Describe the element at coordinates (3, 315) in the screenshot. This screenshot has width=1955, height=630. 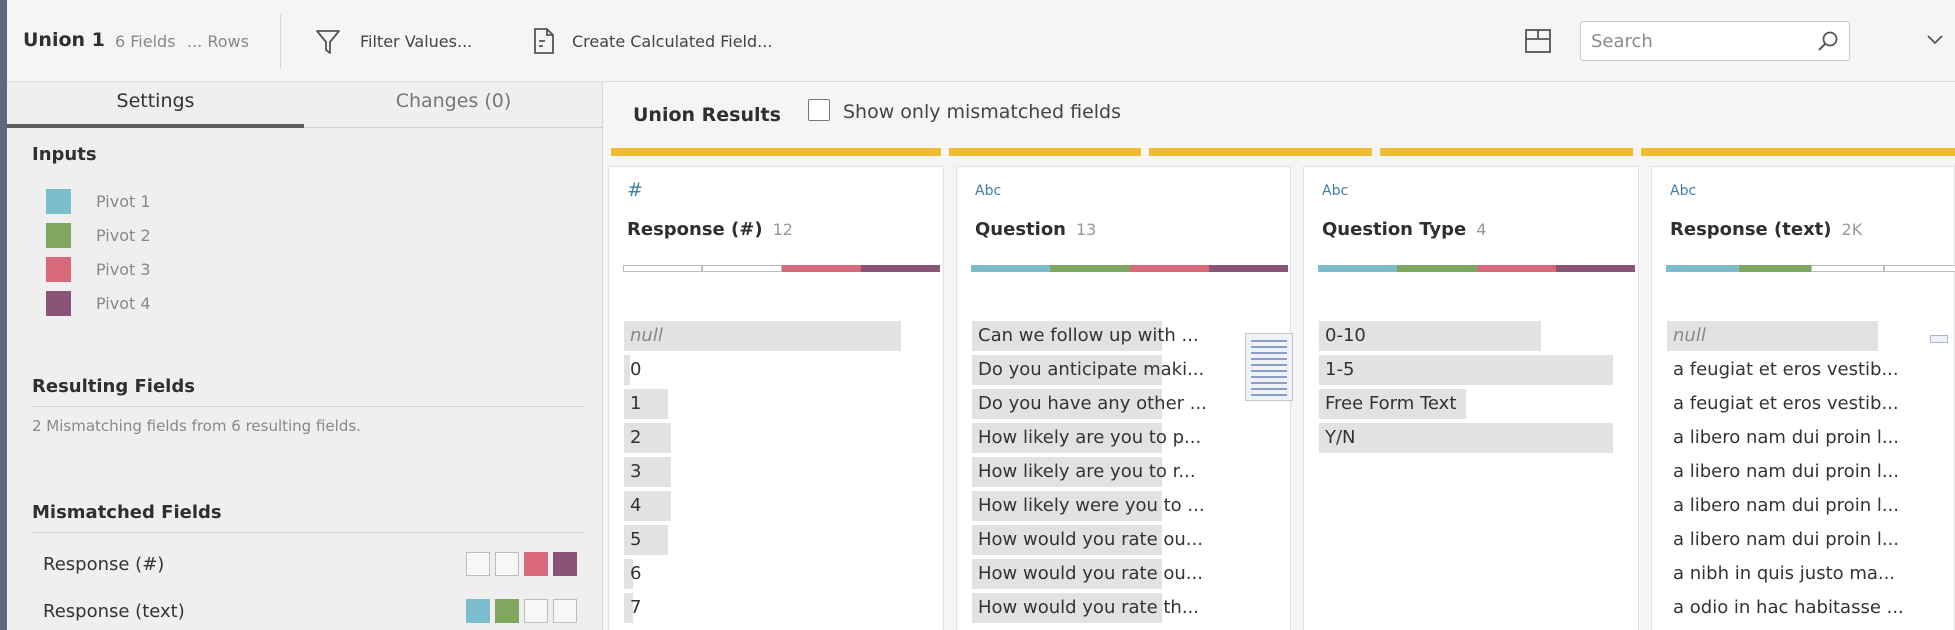
I see `window-edge` at that location.